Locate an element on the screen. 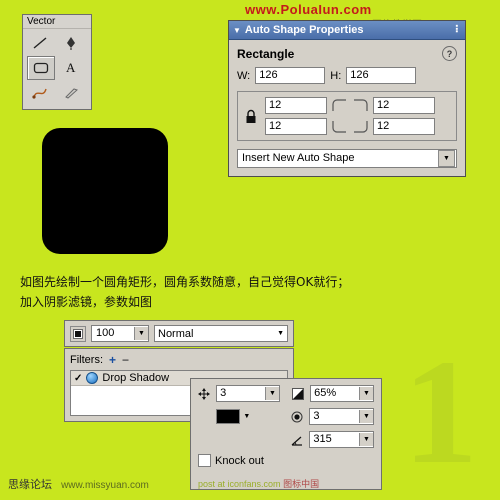 This screenshot has width=500, height=500. vector-tool-grid: A is located at coordinates (57, 69).